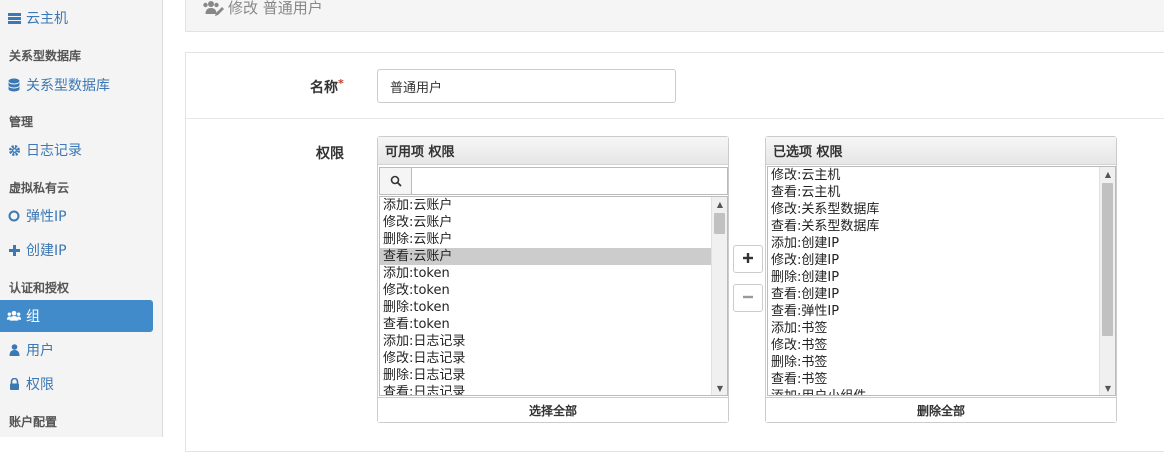  I want to click on permission-label: 权限, so click(330, 154).